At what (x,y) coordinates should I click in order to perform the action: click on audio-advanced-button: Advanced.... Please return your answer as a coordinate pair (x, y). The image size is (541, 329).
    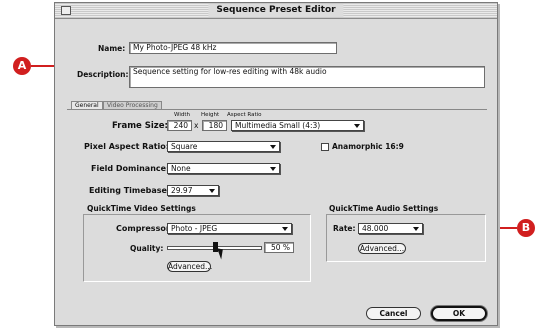
    Looking at the image, I should click on (382, 248).